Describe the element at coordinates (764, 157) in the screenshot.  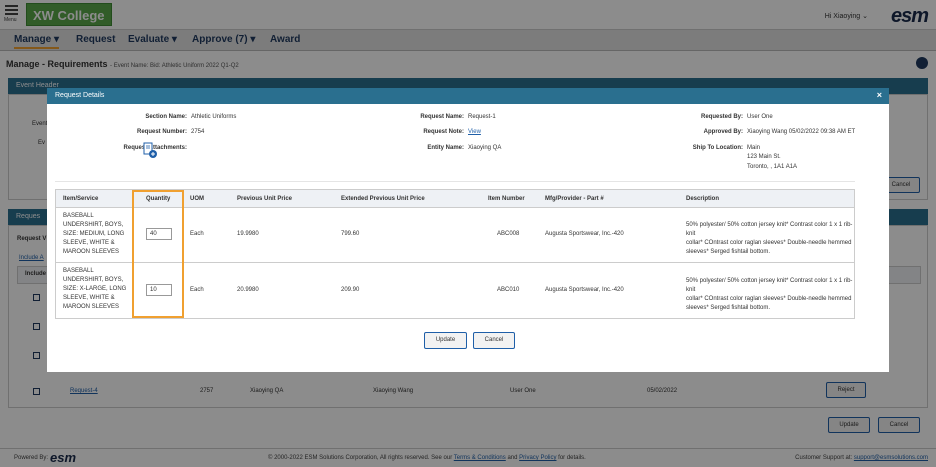
I see `ship-to-line-2: 123 Main St.` at that location.